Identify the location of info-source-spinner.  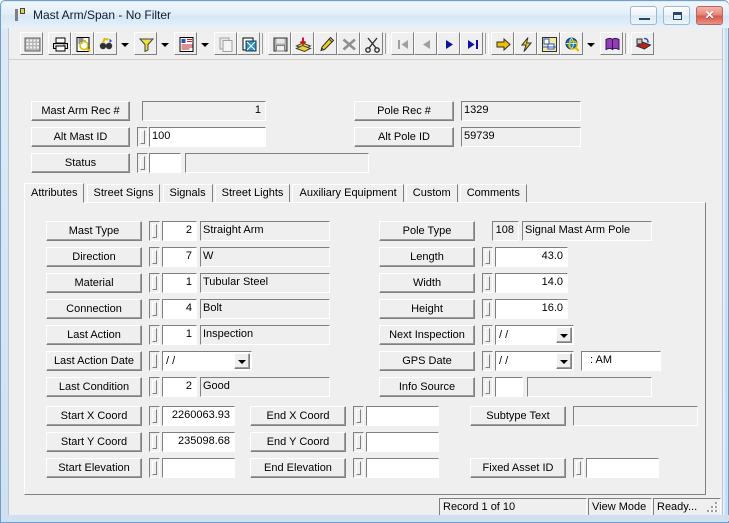
(487, 387).